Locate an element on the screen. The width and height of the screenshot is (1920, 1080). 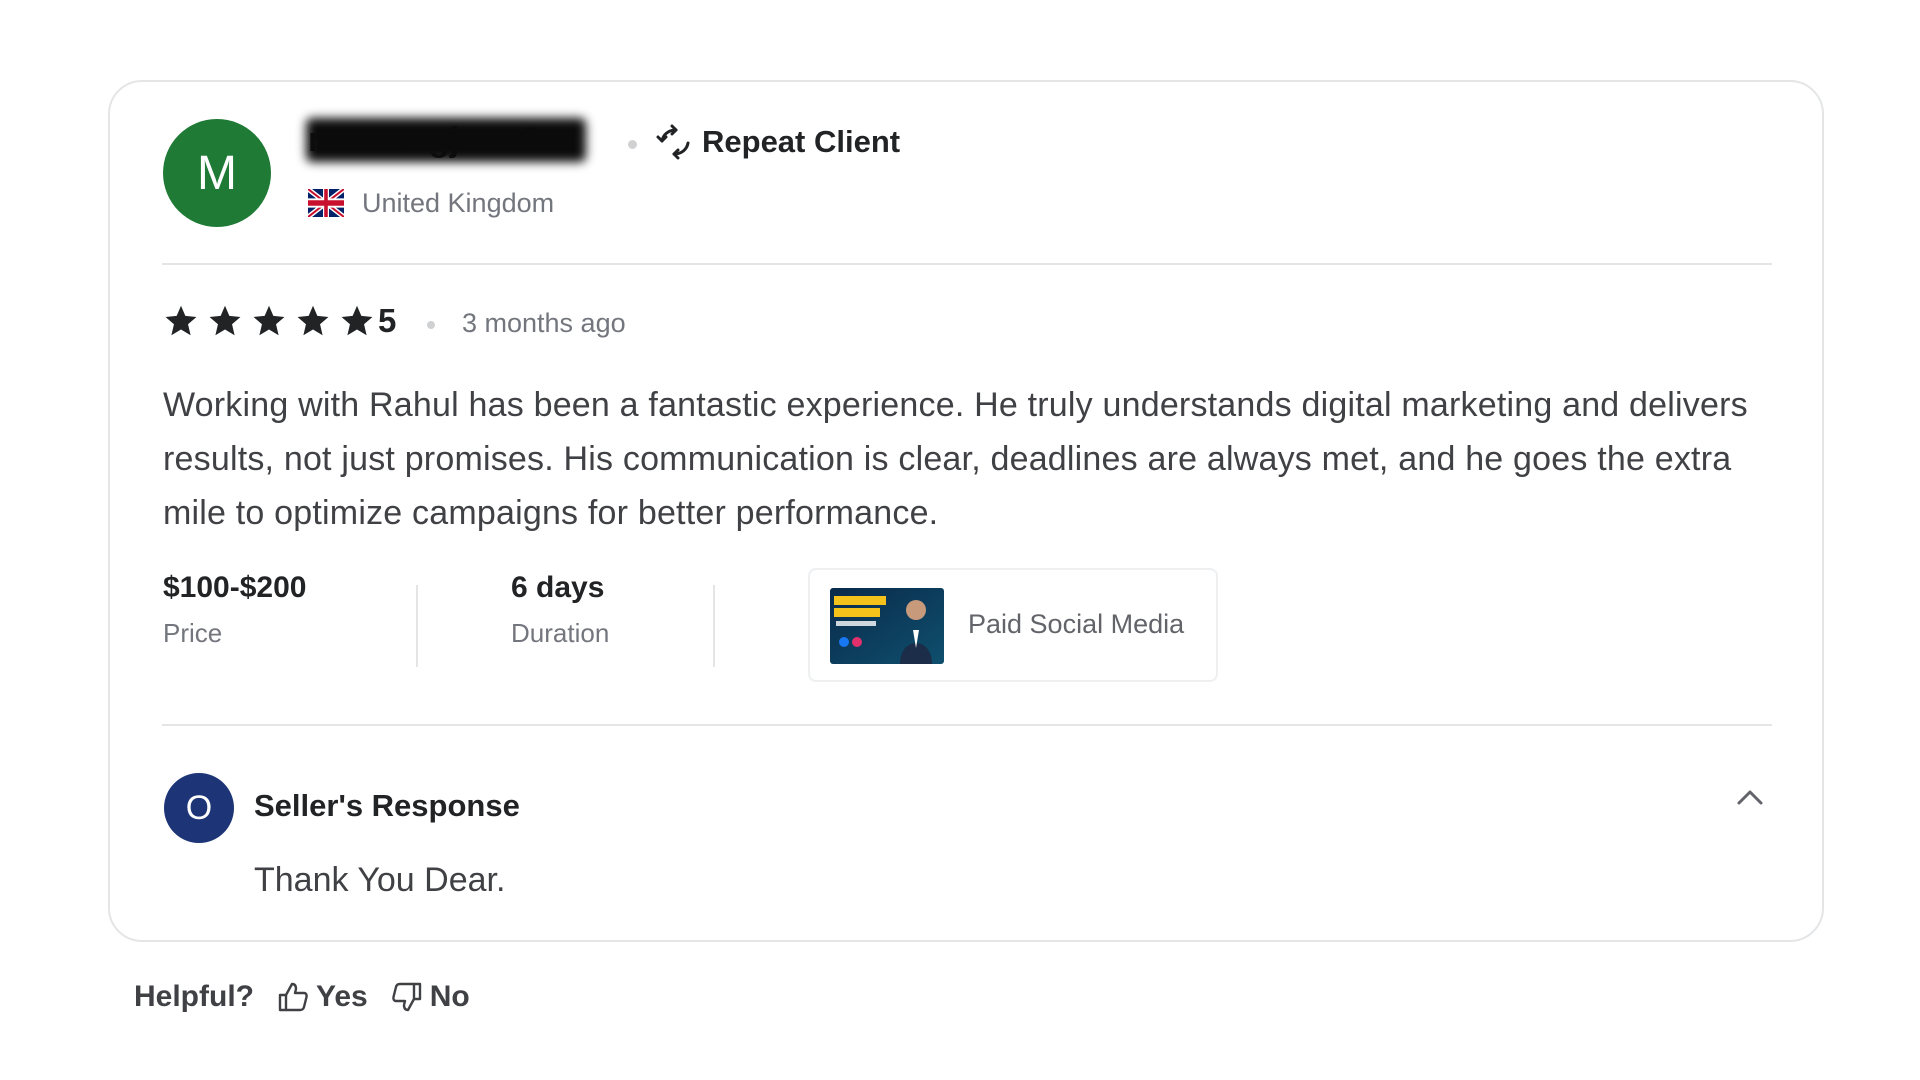
star-rating is located at coordinates (269, 321).